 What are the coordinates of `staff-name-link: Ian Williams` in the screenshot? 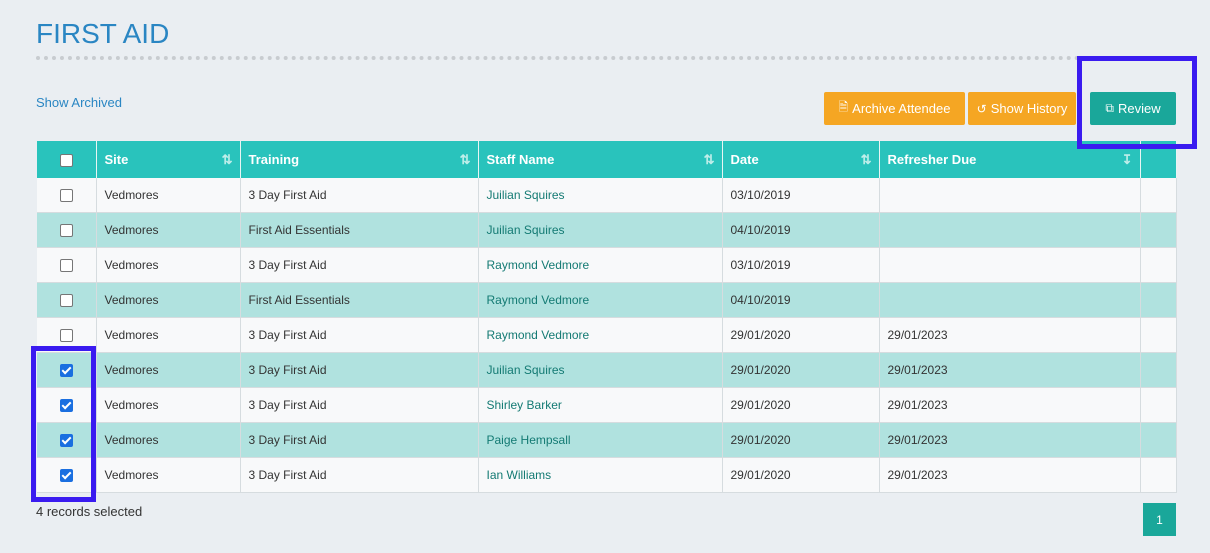 It's located at (519, 475).